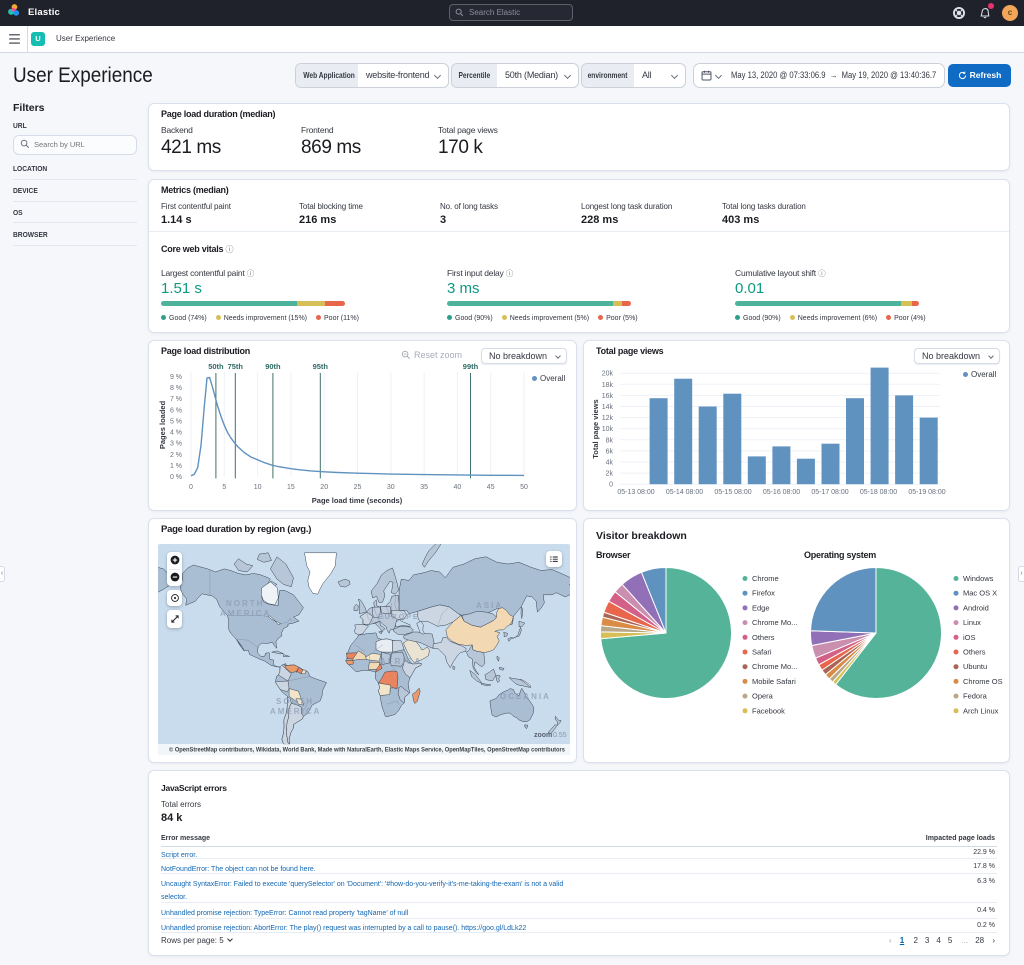  I want to click on svg-text: 05-14 08:00, so click(684, 492).